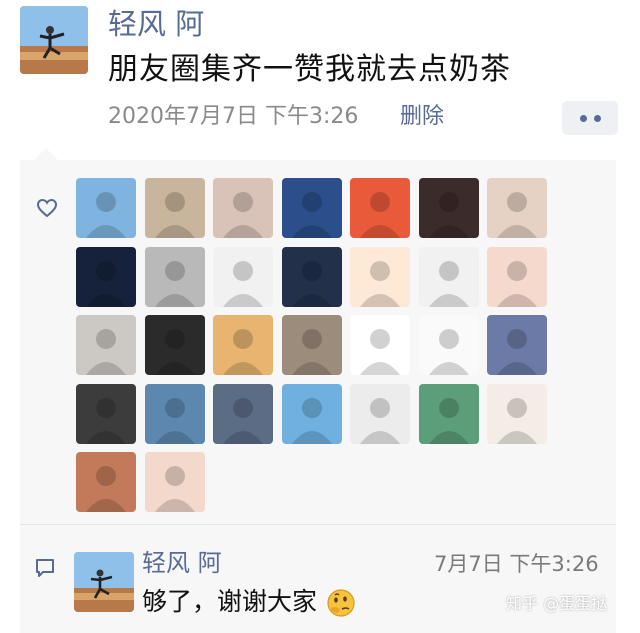  I want to click on thinking-face-emoji, so click(341, 603).